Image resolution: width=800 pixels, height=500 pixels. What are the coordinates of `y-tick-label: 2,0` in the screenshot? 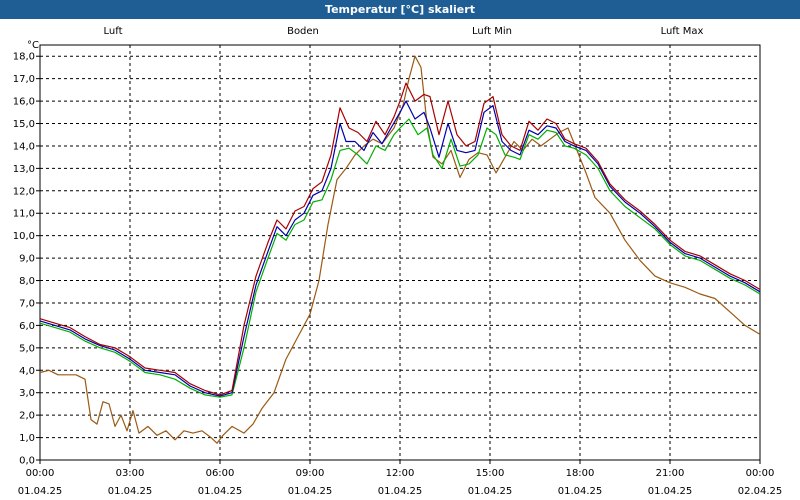 It's located at (27, 416).